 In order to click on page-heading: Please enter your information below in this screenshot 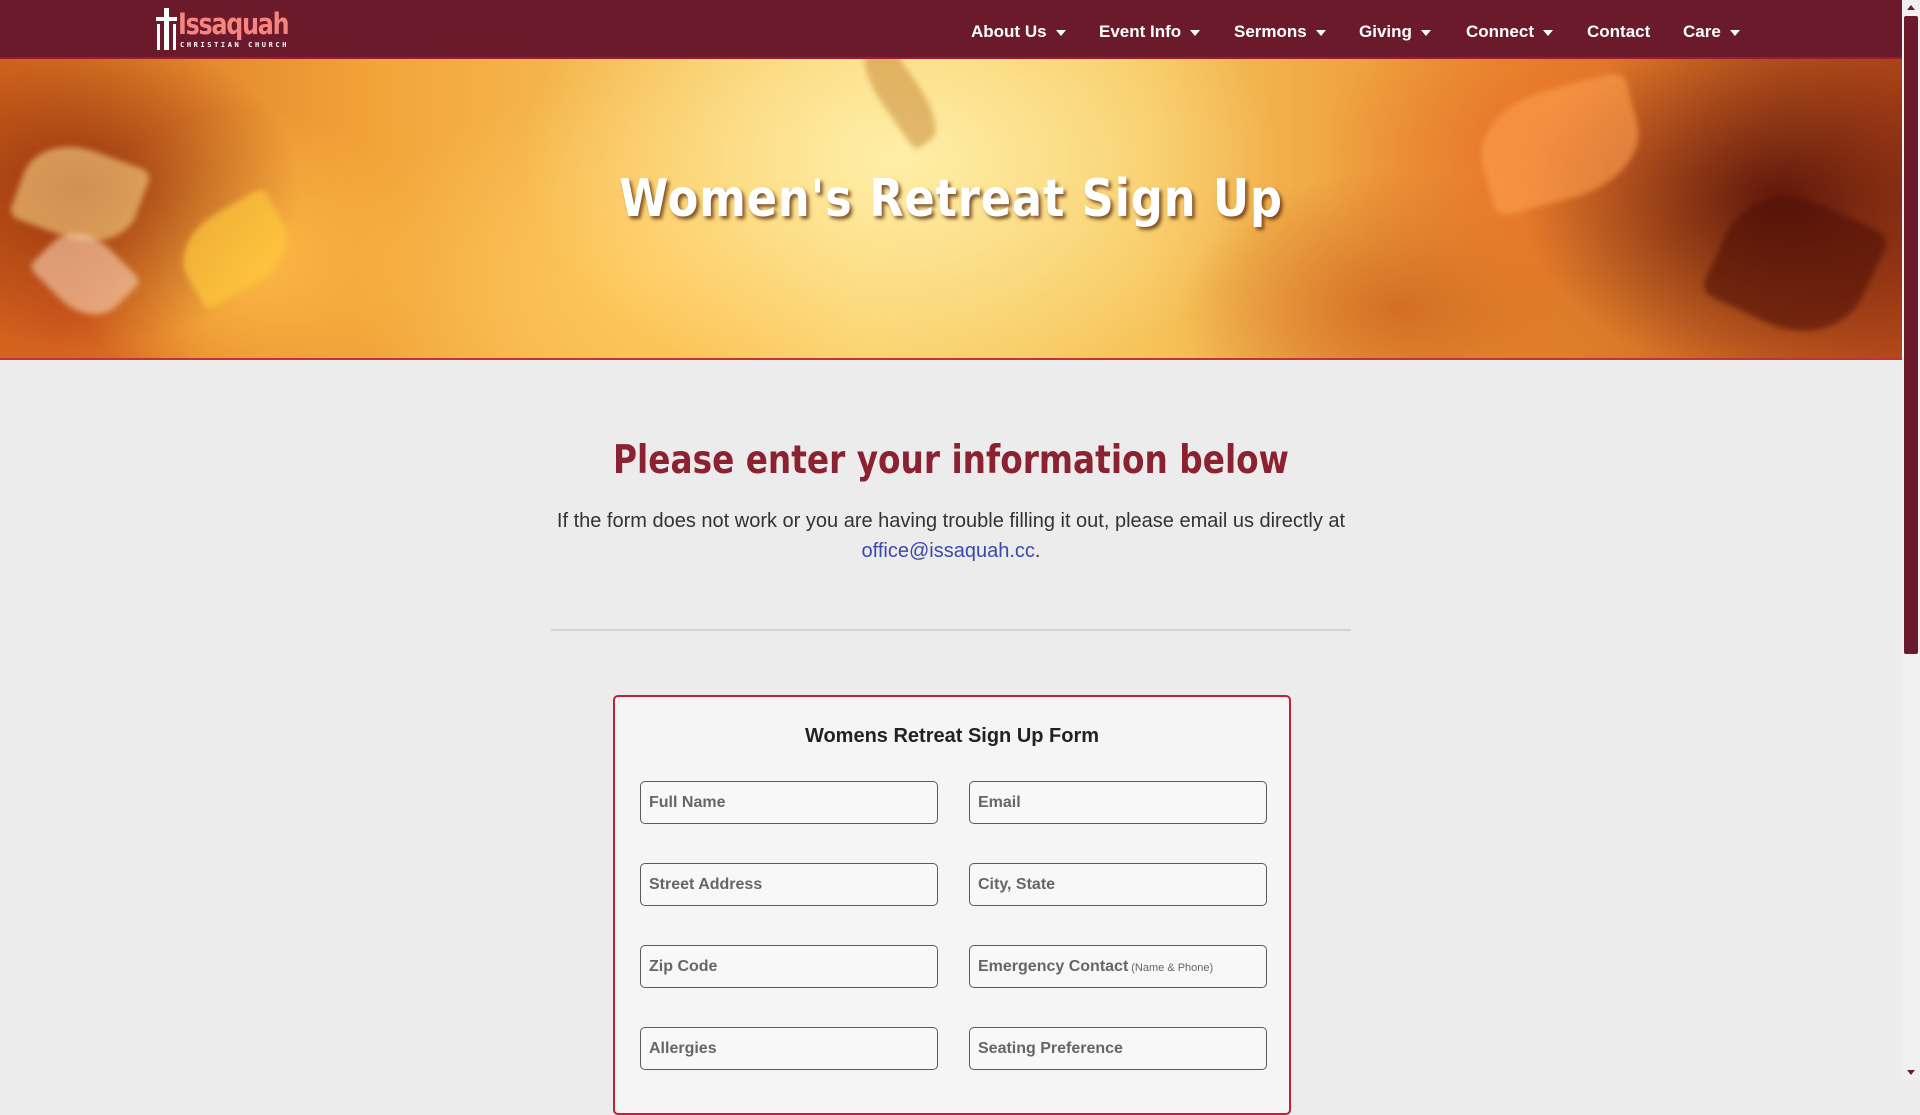, I will do `click(951, 460)`.